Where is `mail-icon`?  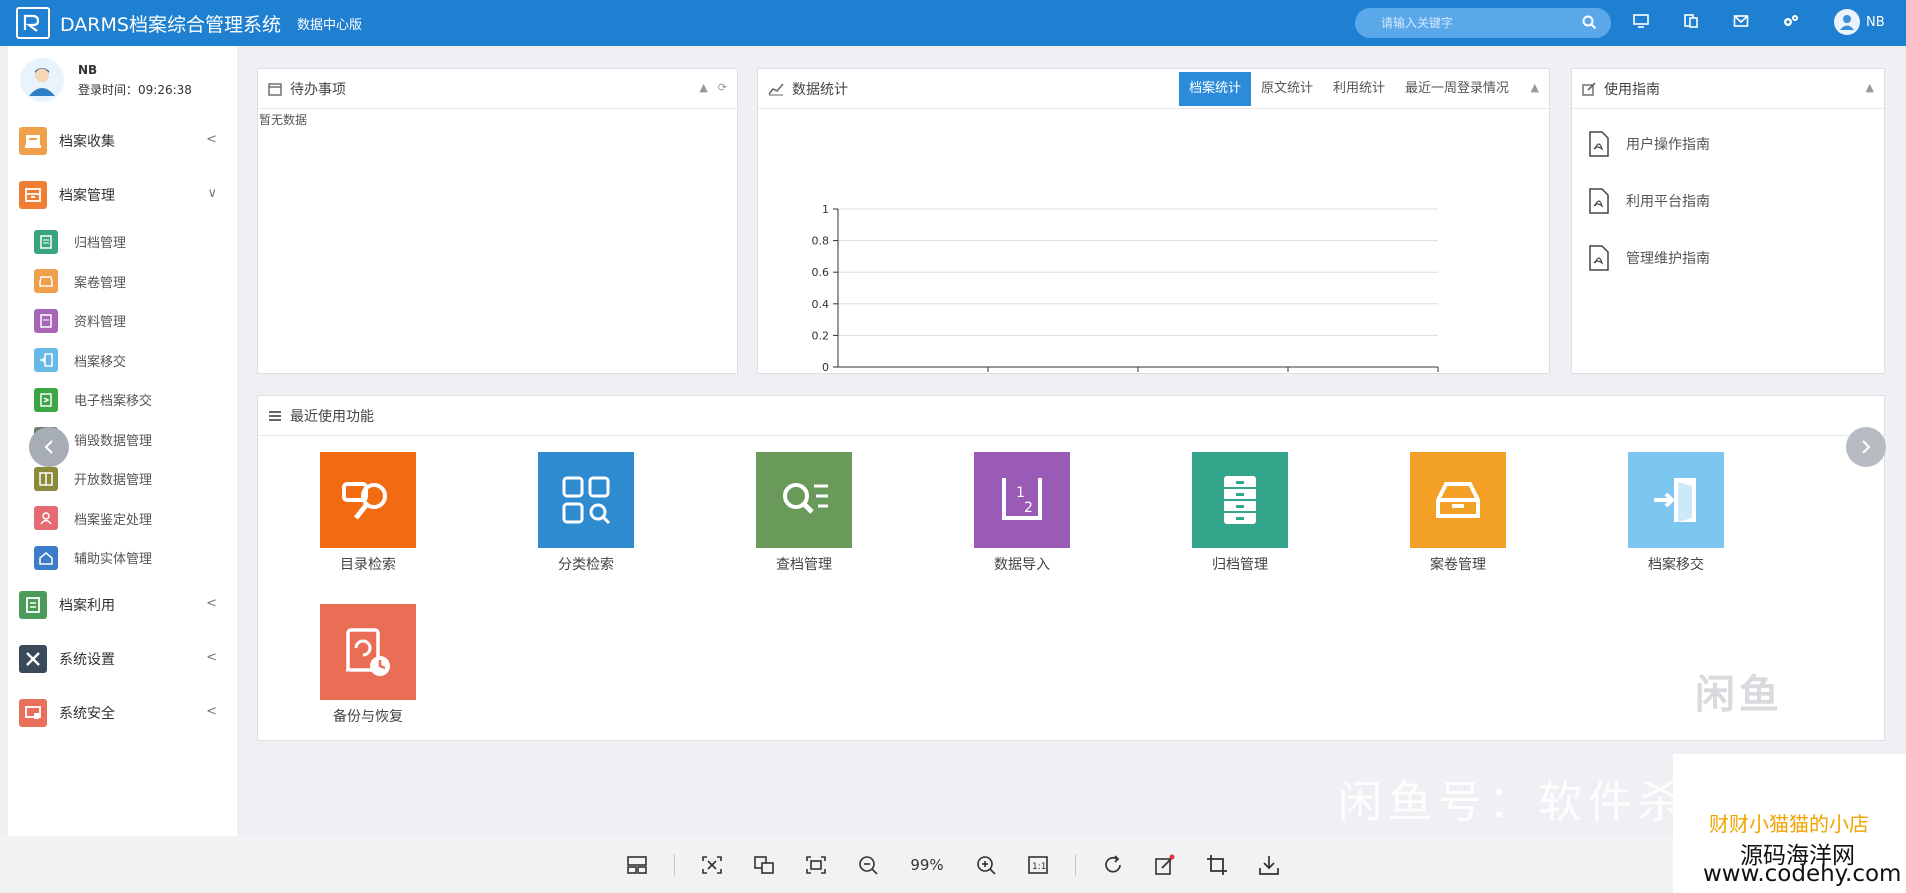
mail-icon is located at coordinates (1741, 21).